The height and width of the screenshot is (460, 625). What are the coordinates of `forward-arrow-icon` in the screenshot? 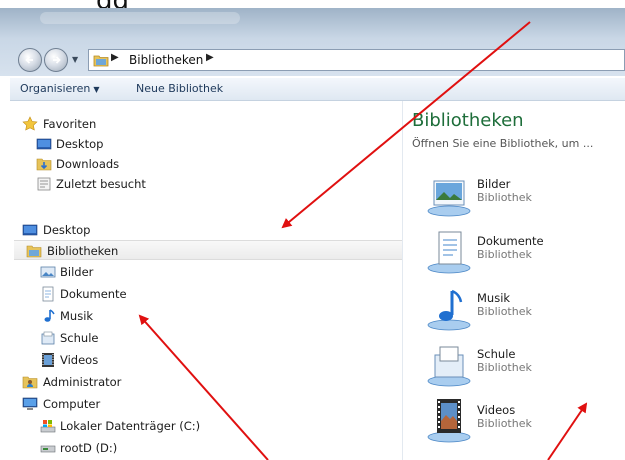 It's located at (57, 60).